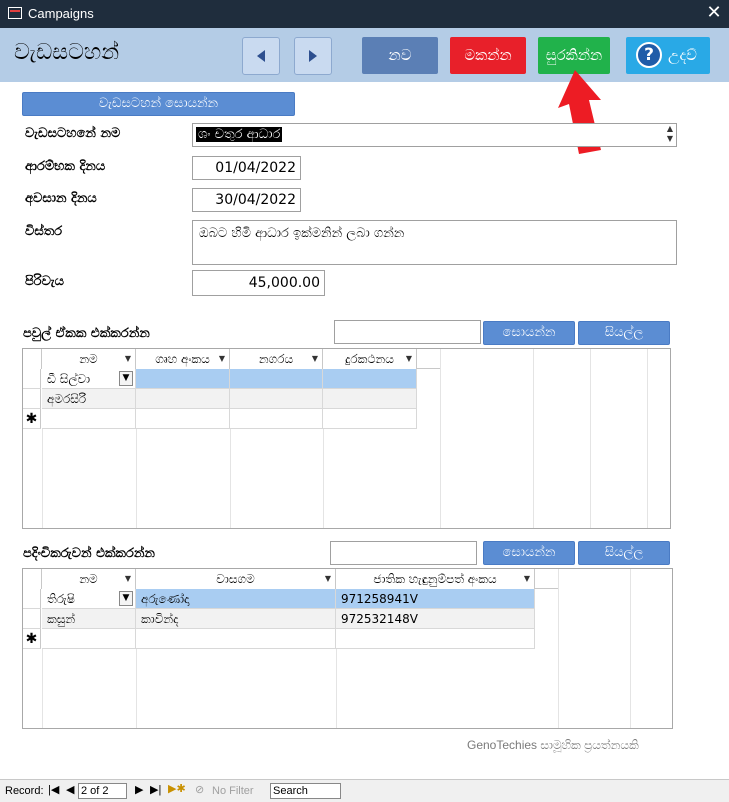 Image resolution: width=729 pixels, height=802 pixels. Describe the element at coordinates (305, 791) in the screenshot. I see `search-input: Search` at that location.